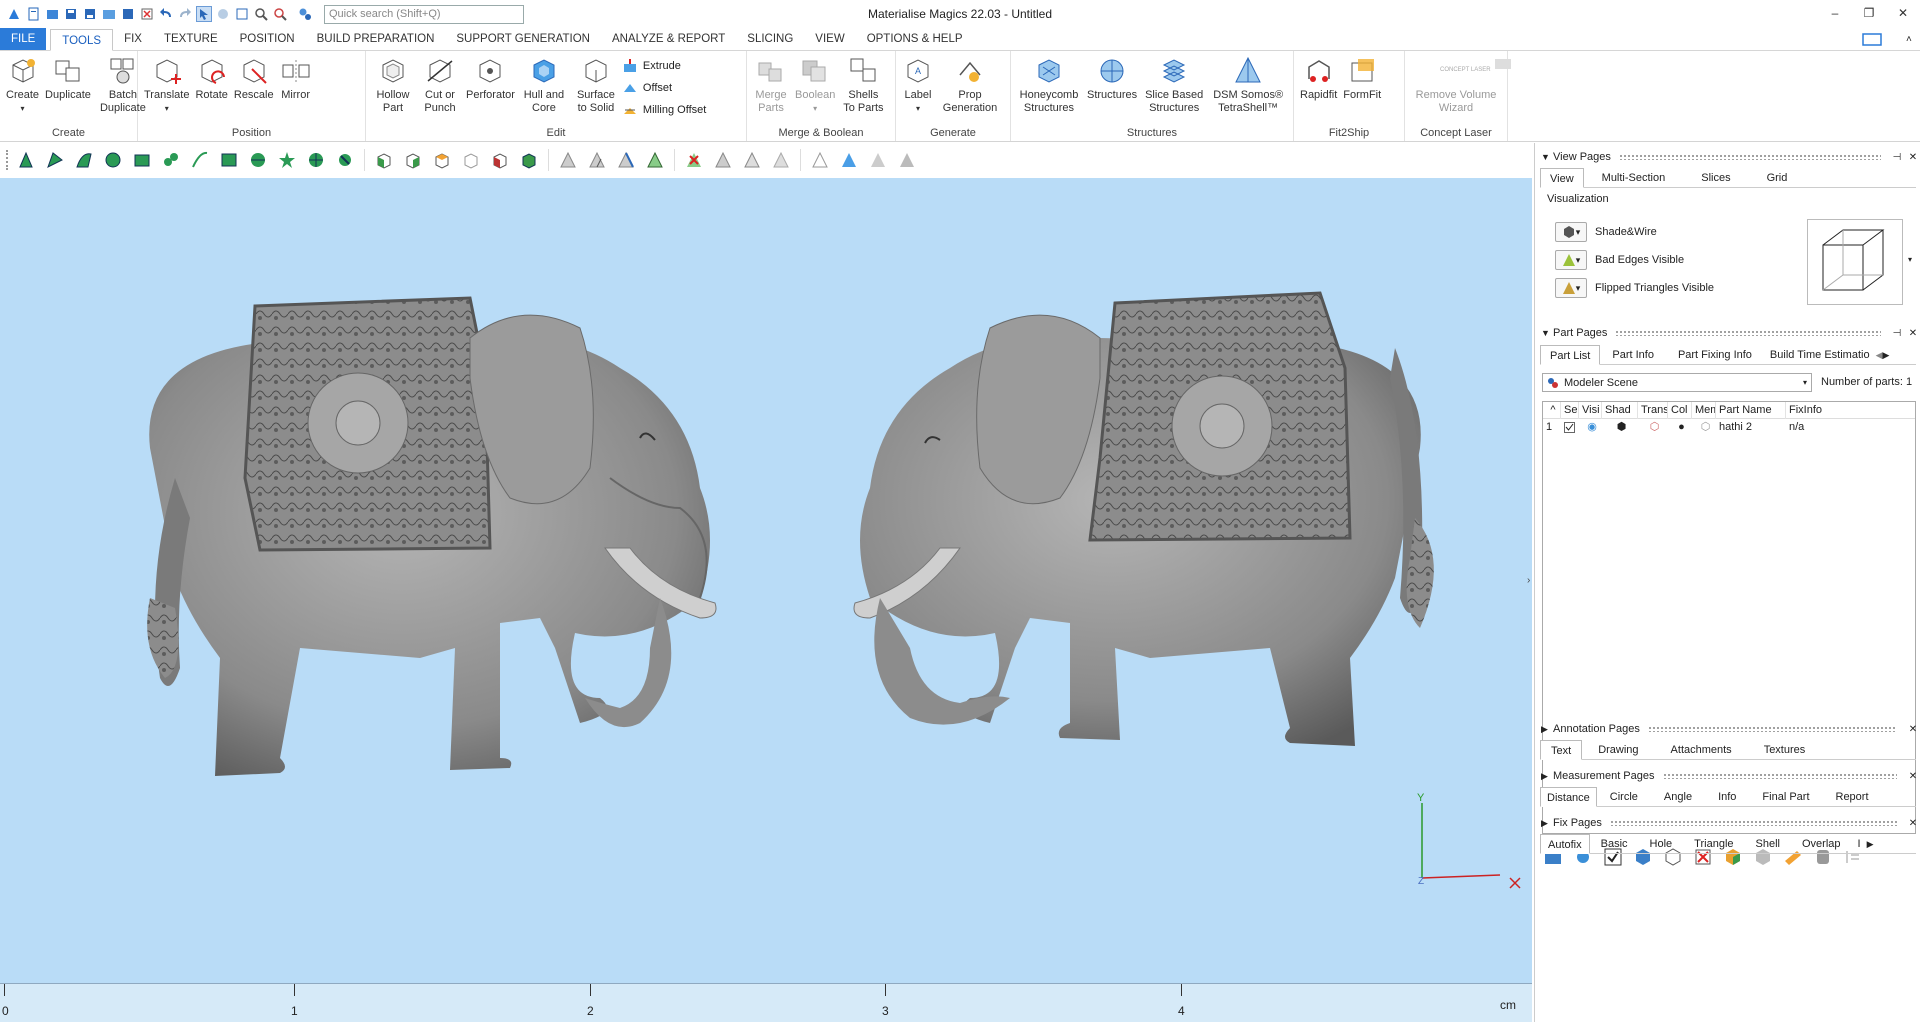 Image resolution: width=1920 pixels, height=1022 pixels. What do you see at coordinates (55, 160) in the screenshot?
I see `select-plane-icon` at bounding box center [55, 160].